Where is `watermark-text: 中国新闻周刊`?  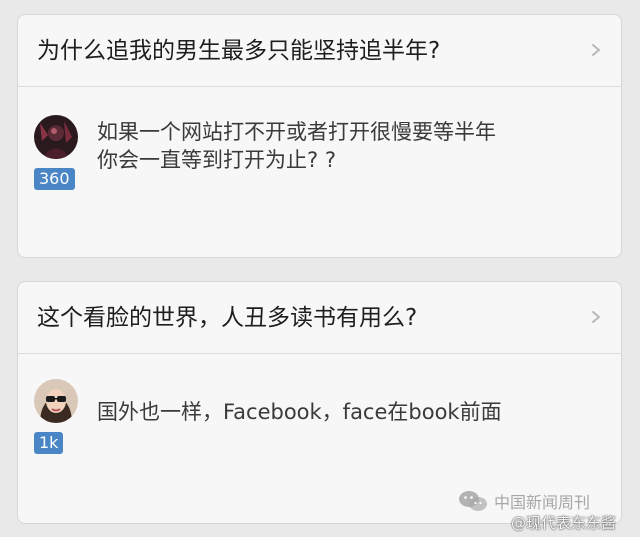
watermark-text: 中国新闻周刊 is located at coordinates (542, 502).